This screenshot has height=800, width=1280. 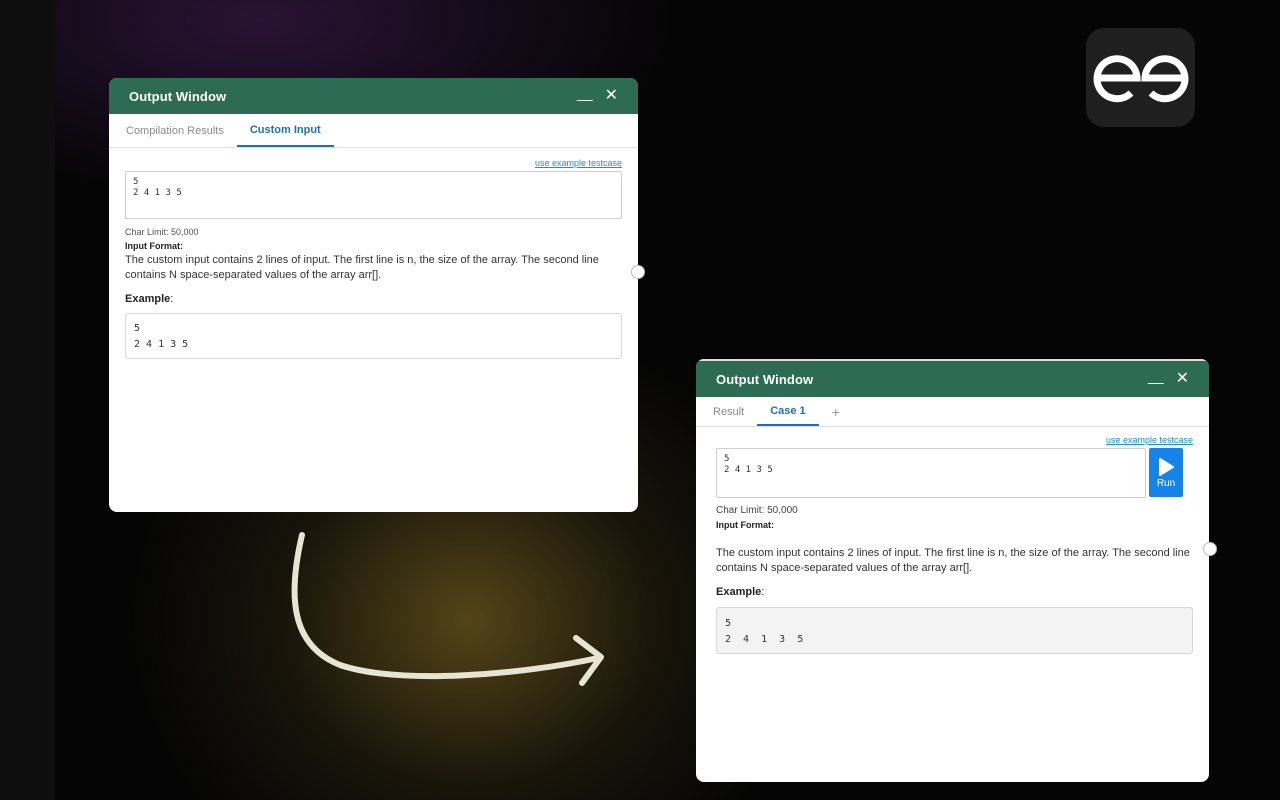 What do you see at coordinates (952, 360) in the screenshot?
I see `window-top-strip` at bounding box center [952, 360].